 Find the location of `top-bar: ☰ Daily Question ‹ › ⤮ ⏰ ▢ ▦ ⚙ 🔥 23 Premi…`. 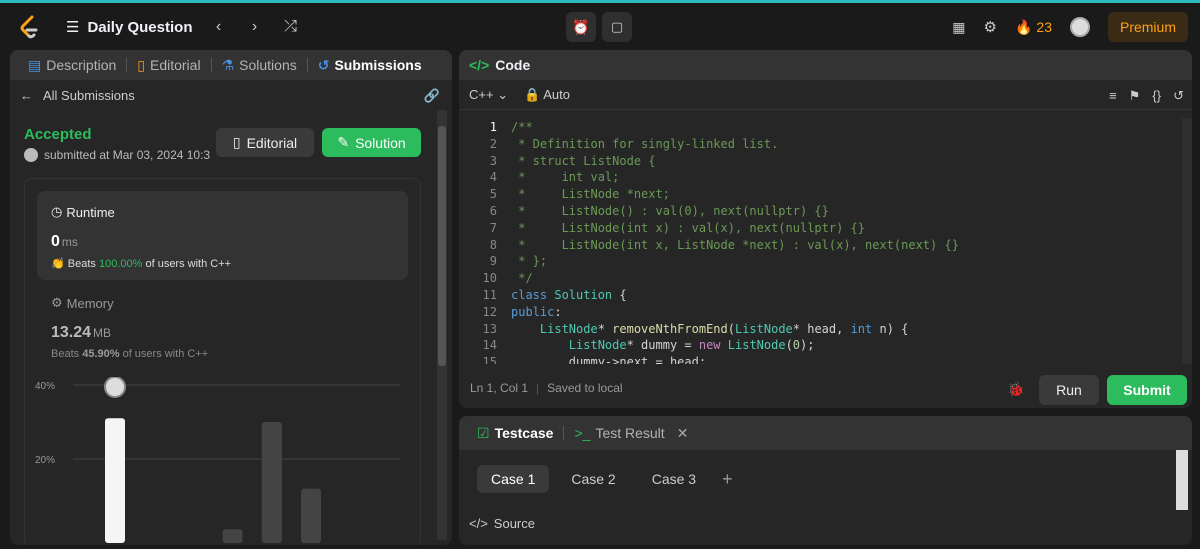

top-bar: ☰ Daily Question ‹ › ⤮ ⏰ ▢ ▦ ⚙ 🔥 23 Premi… is located at coordinates (600, 24).